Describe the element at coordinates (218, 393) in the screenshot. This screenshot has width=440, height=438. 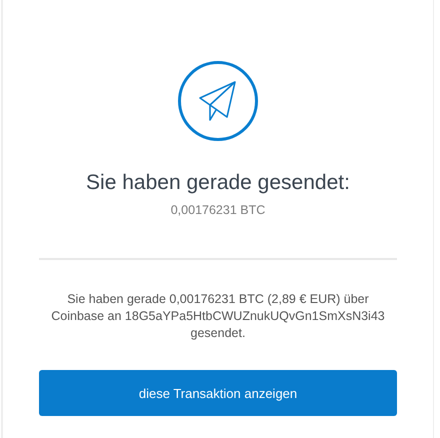
I see `view-transaction-button: diese Transaktion anzeigen` at that location.